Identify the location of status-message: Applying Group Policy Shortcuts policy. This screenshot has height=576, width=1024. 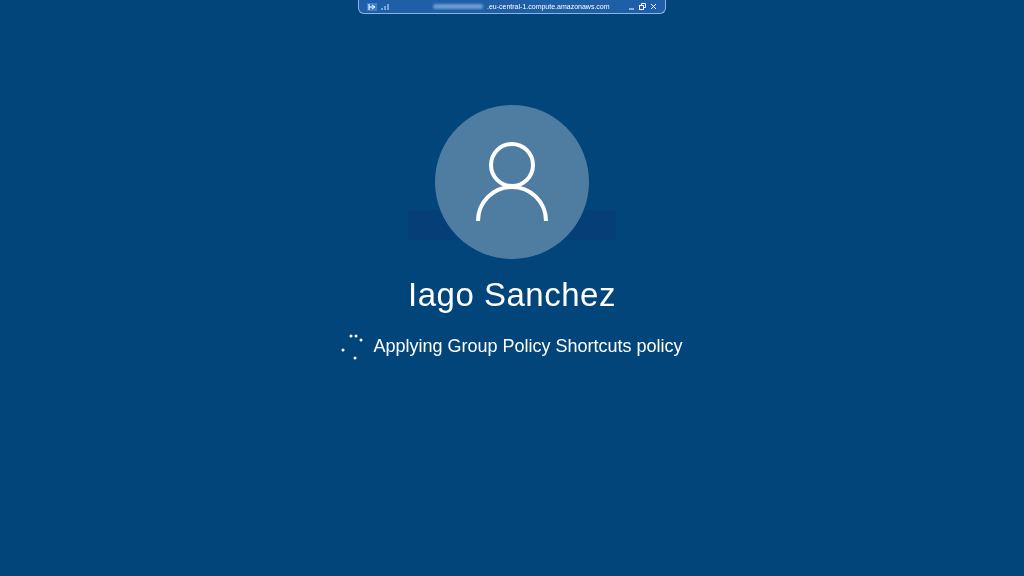
(528, 346).